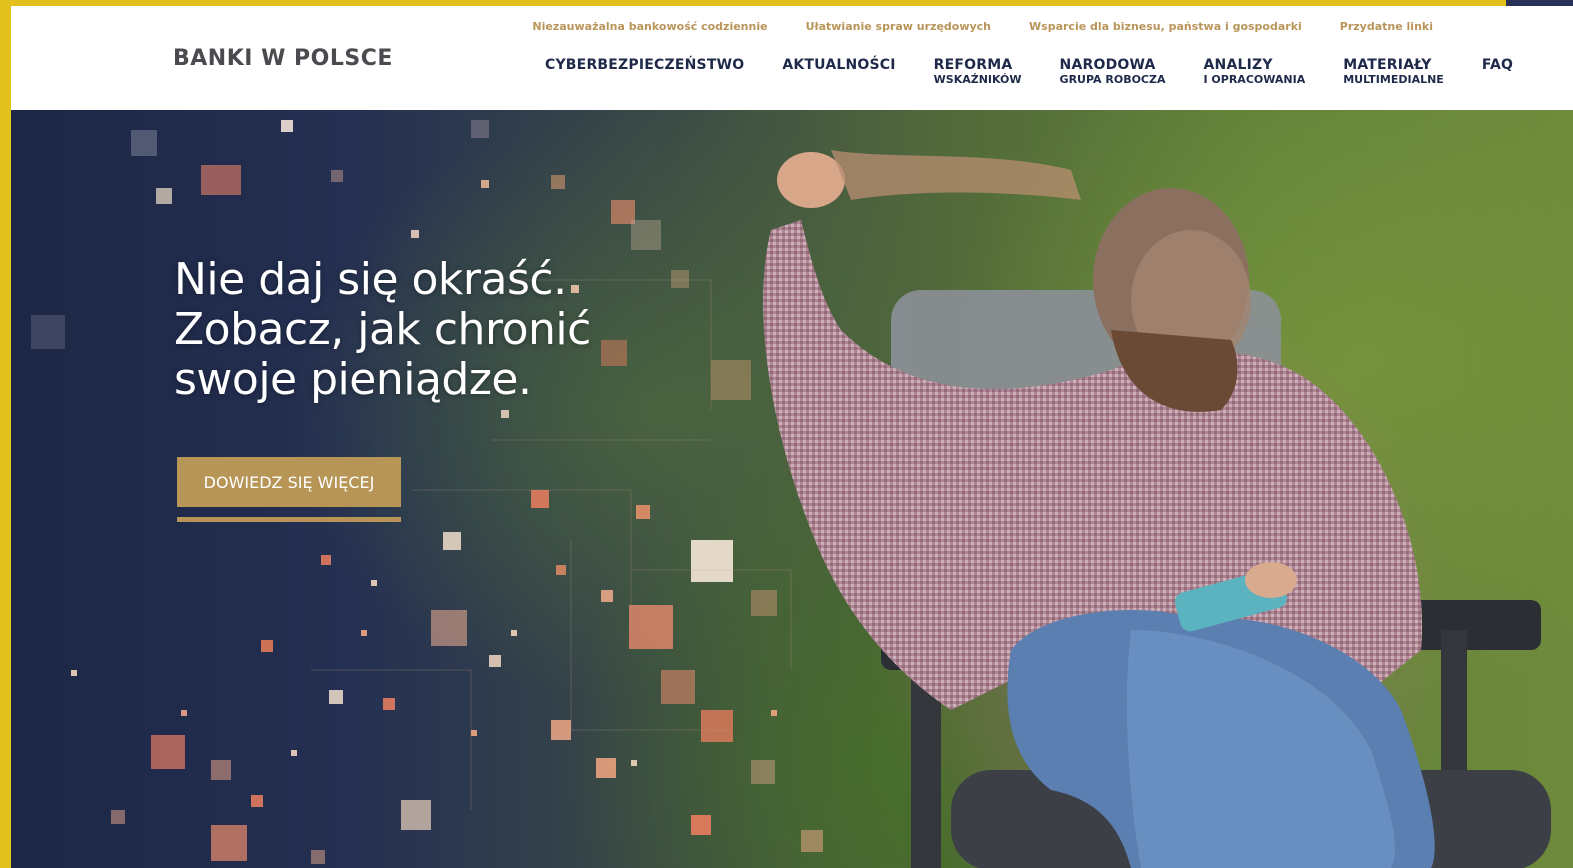  I want to click on nav-item-reforma: REFORMA WSKAŹNIKÓW, so click(978, 71).